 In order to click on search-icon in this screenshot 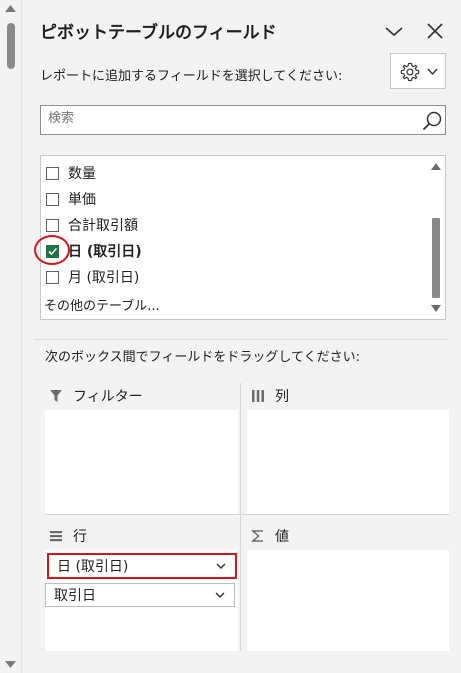, I will do `click(432, 121)`.